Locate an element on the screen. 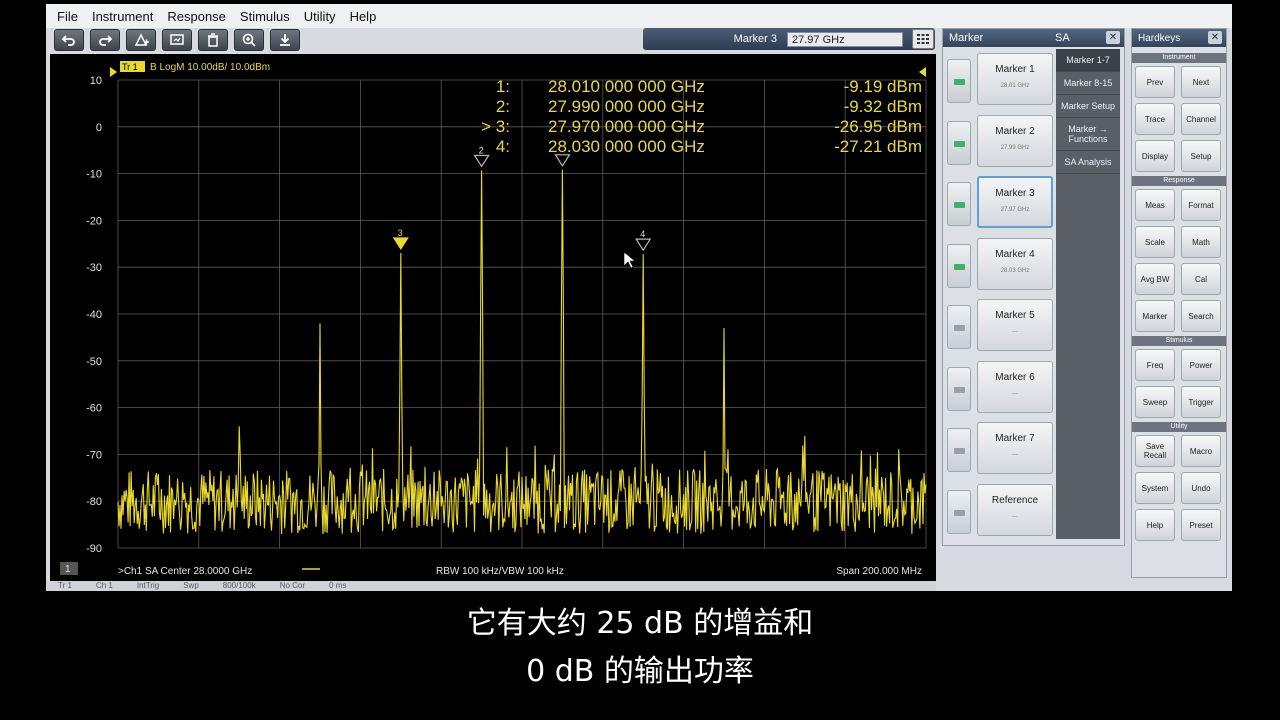 The image size is (1280, 720). side-marker-functions: Marker → Functions is located at coordinates (1088, 134).